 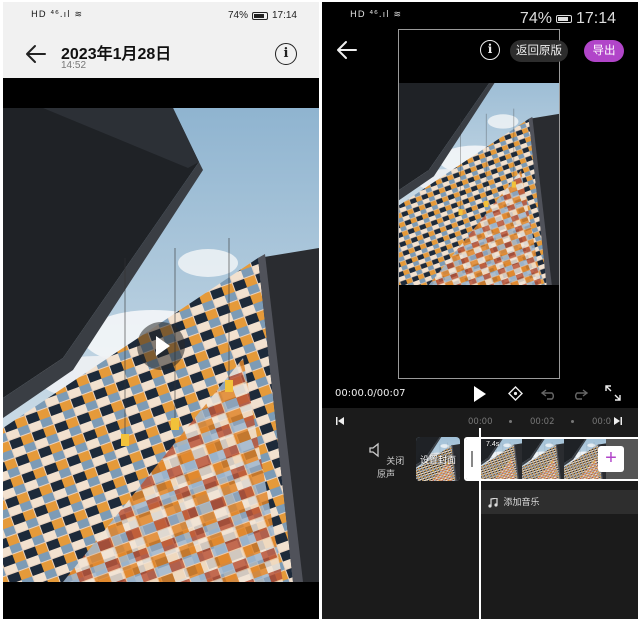 I want to click on redo-icon, so click(x=580, y=394).